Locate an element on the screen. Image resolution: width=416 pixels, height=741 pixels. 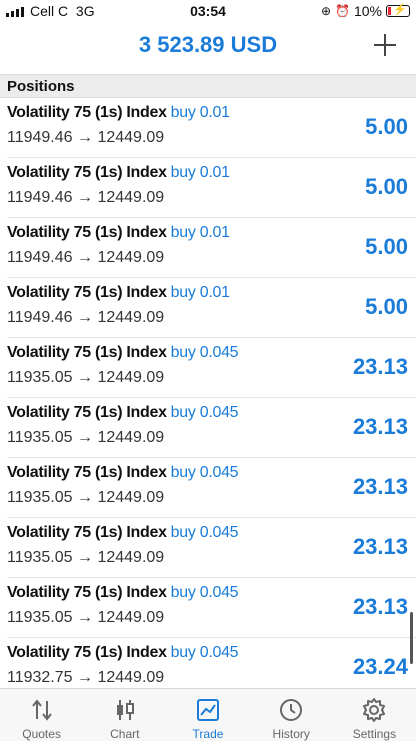
battery-percent: 10% is located at coordinates (367, 11).